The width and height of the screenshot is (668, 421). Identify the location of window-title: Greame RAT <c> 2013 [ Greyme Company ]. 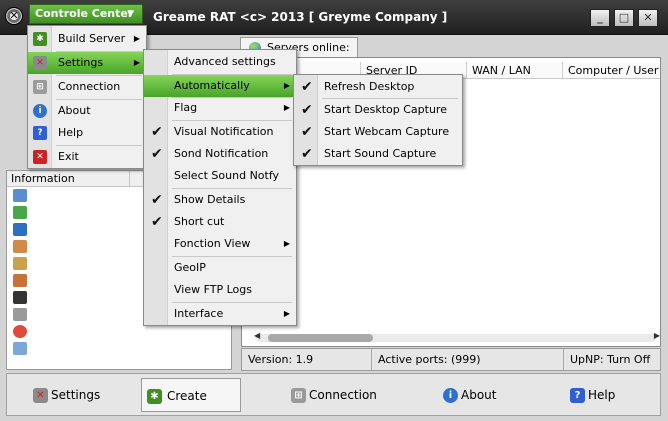
(300, 17).